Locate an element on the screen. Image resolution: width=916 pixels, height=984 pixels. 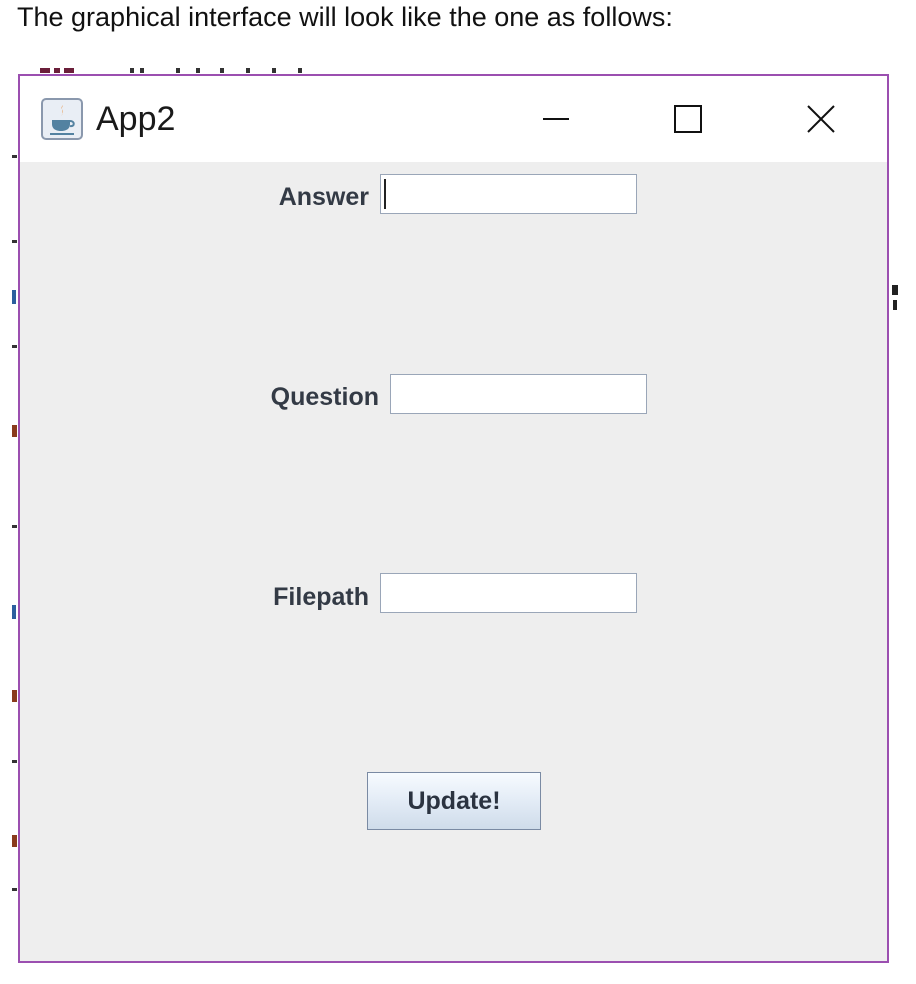
java-cup-icon is located at coordinates (62, 119).